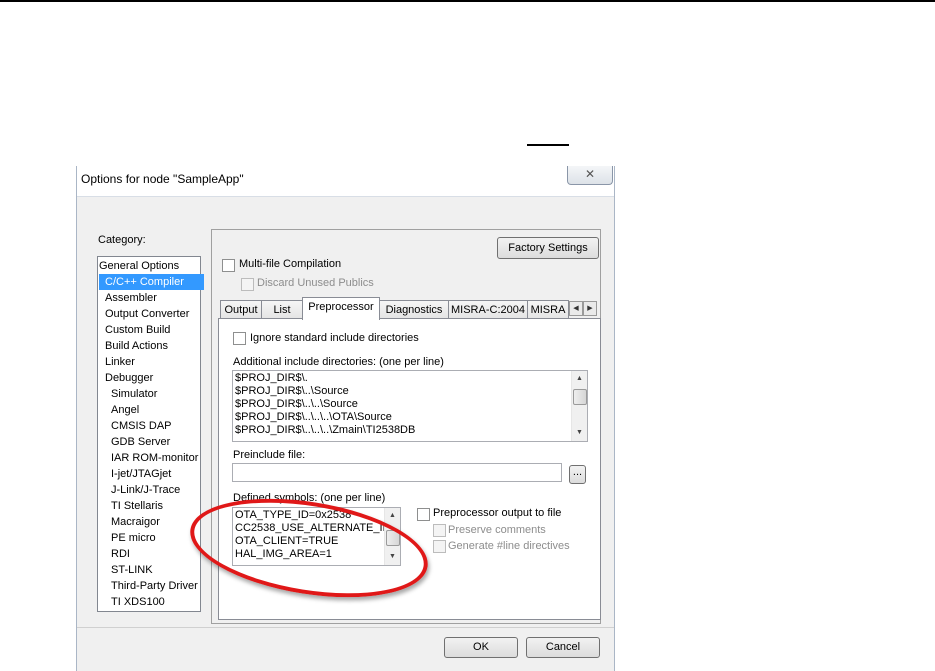 The image size is (935, 671). Describe the element at coordinates (132, 602) in the screenshot. I see `category-item: TI XDS100` at that location.